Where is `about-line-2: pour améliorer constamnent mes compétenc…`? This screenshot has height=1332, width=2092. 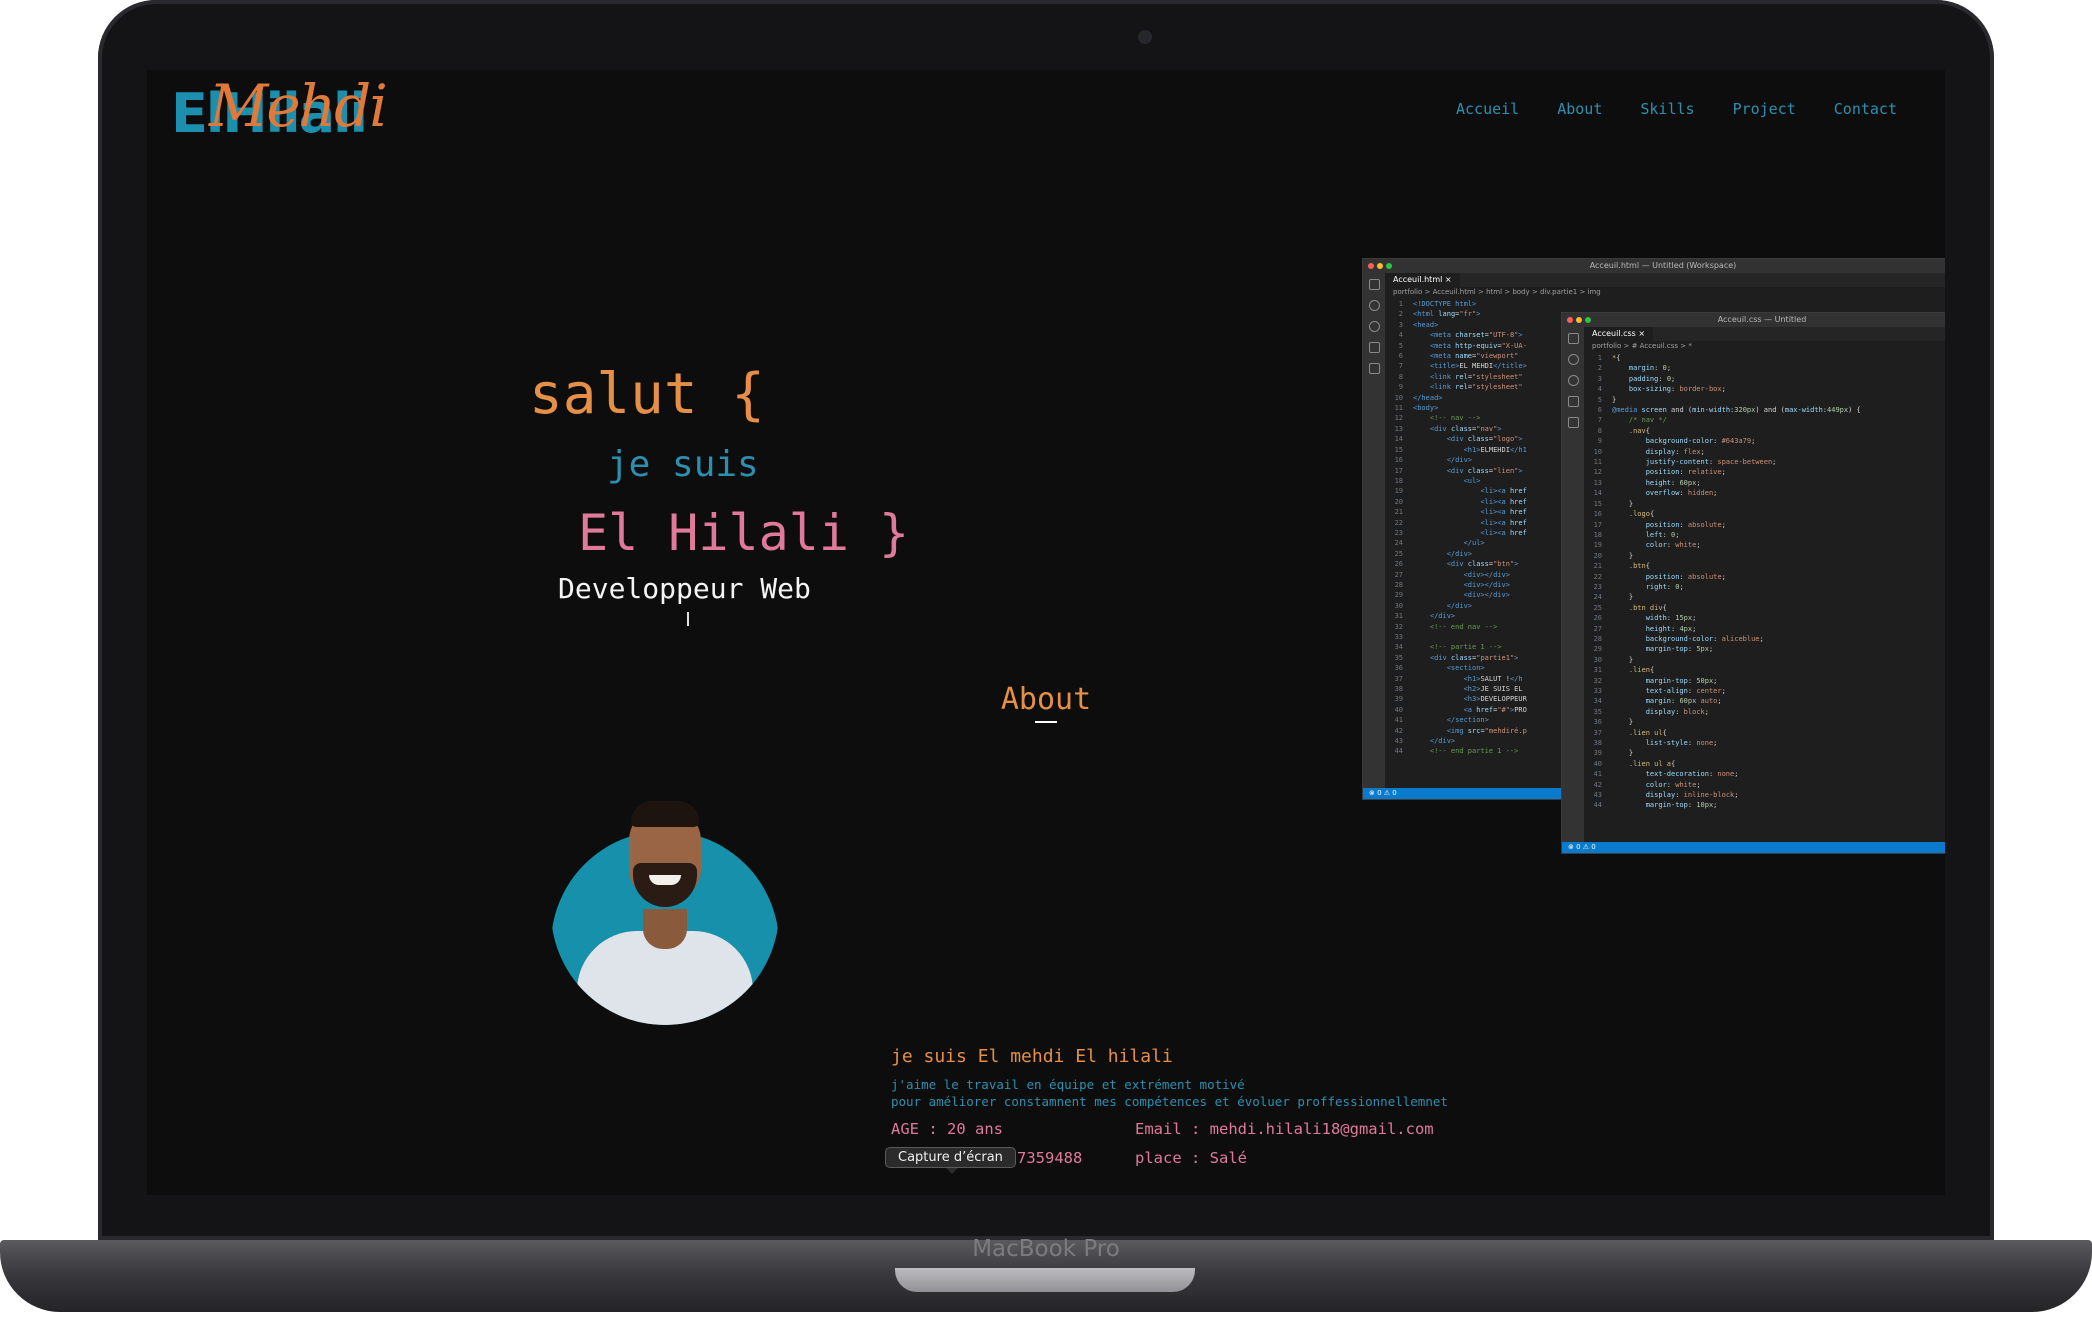 about-line-2: pour améliorer constamnent mes compétenc… is located at coordinates (1169, 1101).